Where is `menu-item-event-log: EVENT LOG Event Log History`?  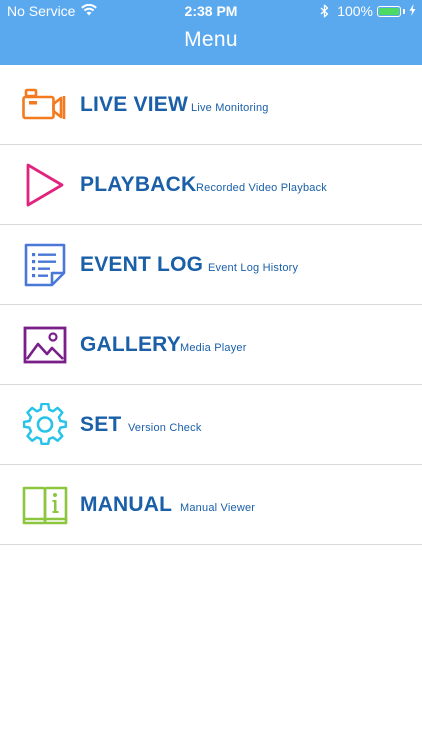 menu-item-event-log: EVENT LOG Event Log History is located at coordinates (211, 265).